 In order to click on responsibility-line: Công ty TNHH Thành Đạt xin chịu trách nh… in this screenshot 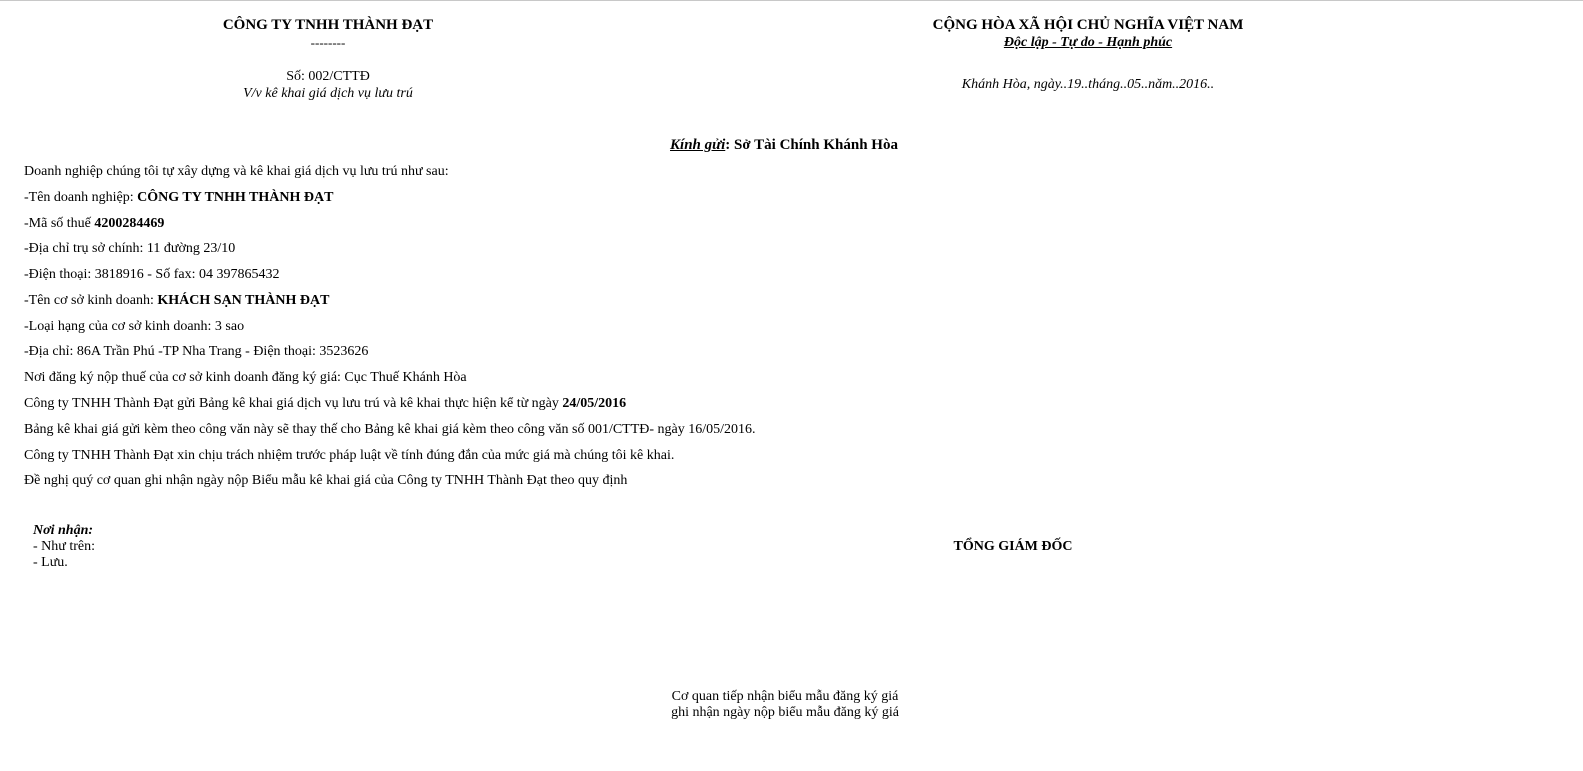, I will do `click(349, 455)`.